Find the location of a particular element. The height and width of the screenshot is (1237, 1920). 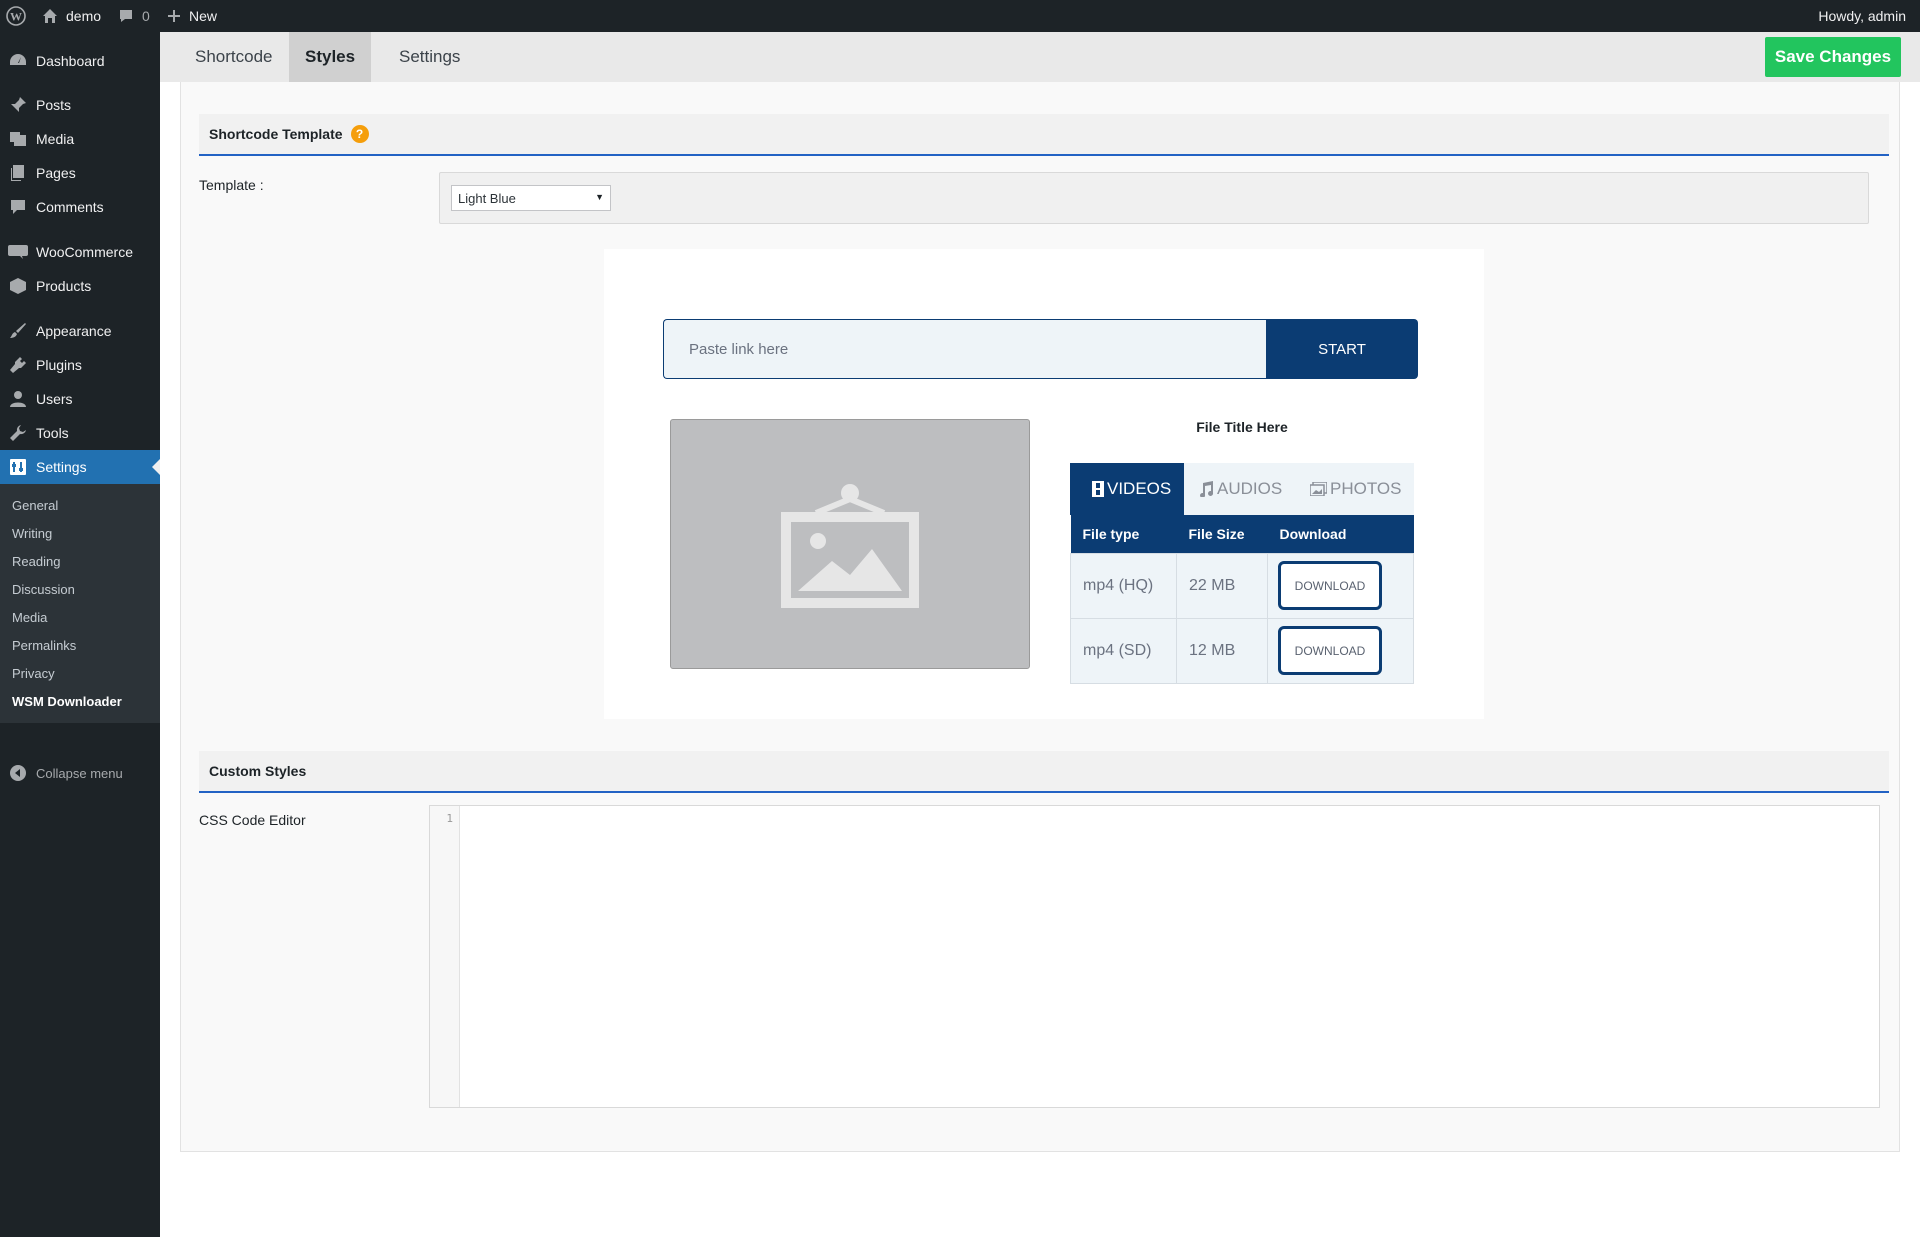

css-editor-label: CSS Code Editor is located at coordinates (252, 820).